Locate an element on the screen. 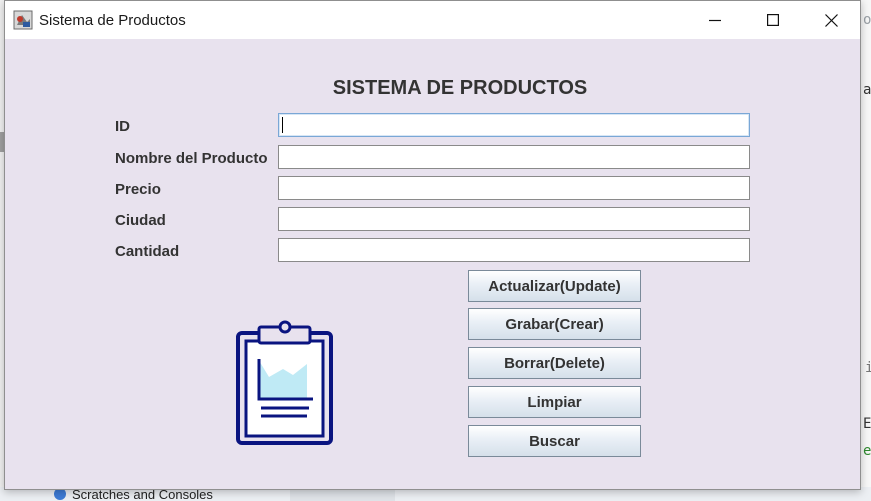 Image resolution: width=871 pixels, height=501 pixels. minimize-button is located at coordinates (715, 20).